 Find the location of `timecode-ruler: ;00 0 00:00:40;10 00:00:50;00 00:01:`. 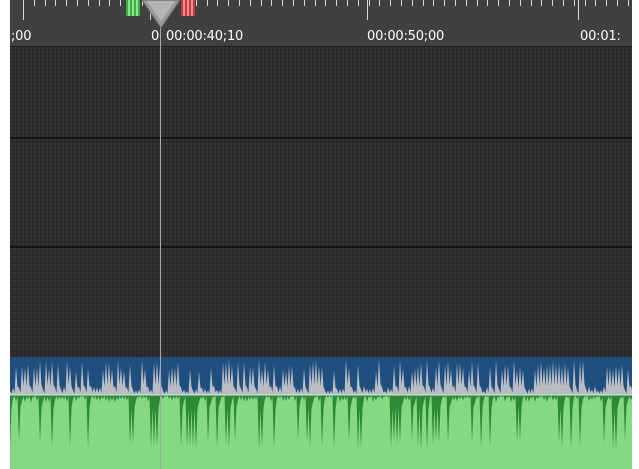

timecode-ruler: ;00 0 00:00:40;10 00:00:50;00 00:01: is located at coordinates (321, 23).